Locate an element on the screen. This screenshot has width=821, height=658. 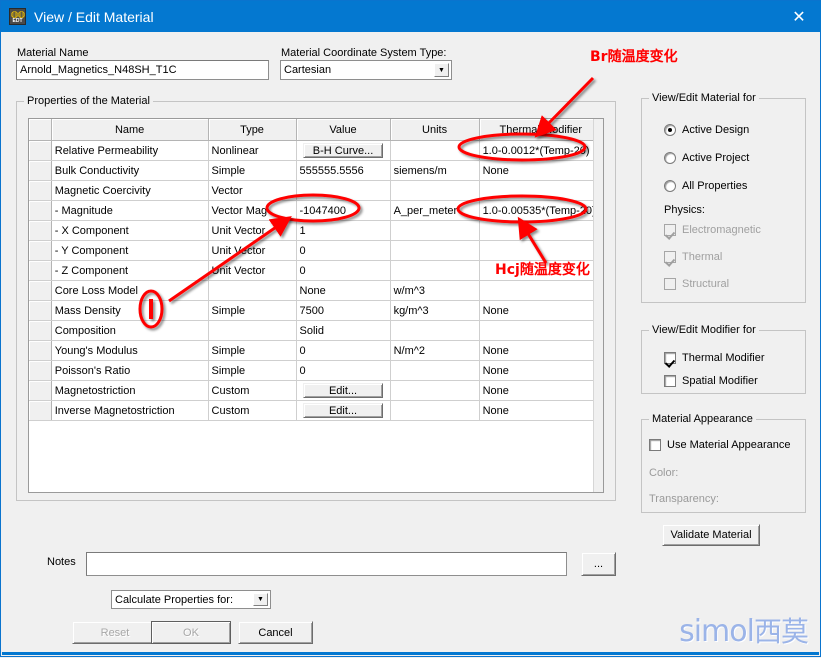
cell-units: w/m^3 is located at coordinates (435, 290).